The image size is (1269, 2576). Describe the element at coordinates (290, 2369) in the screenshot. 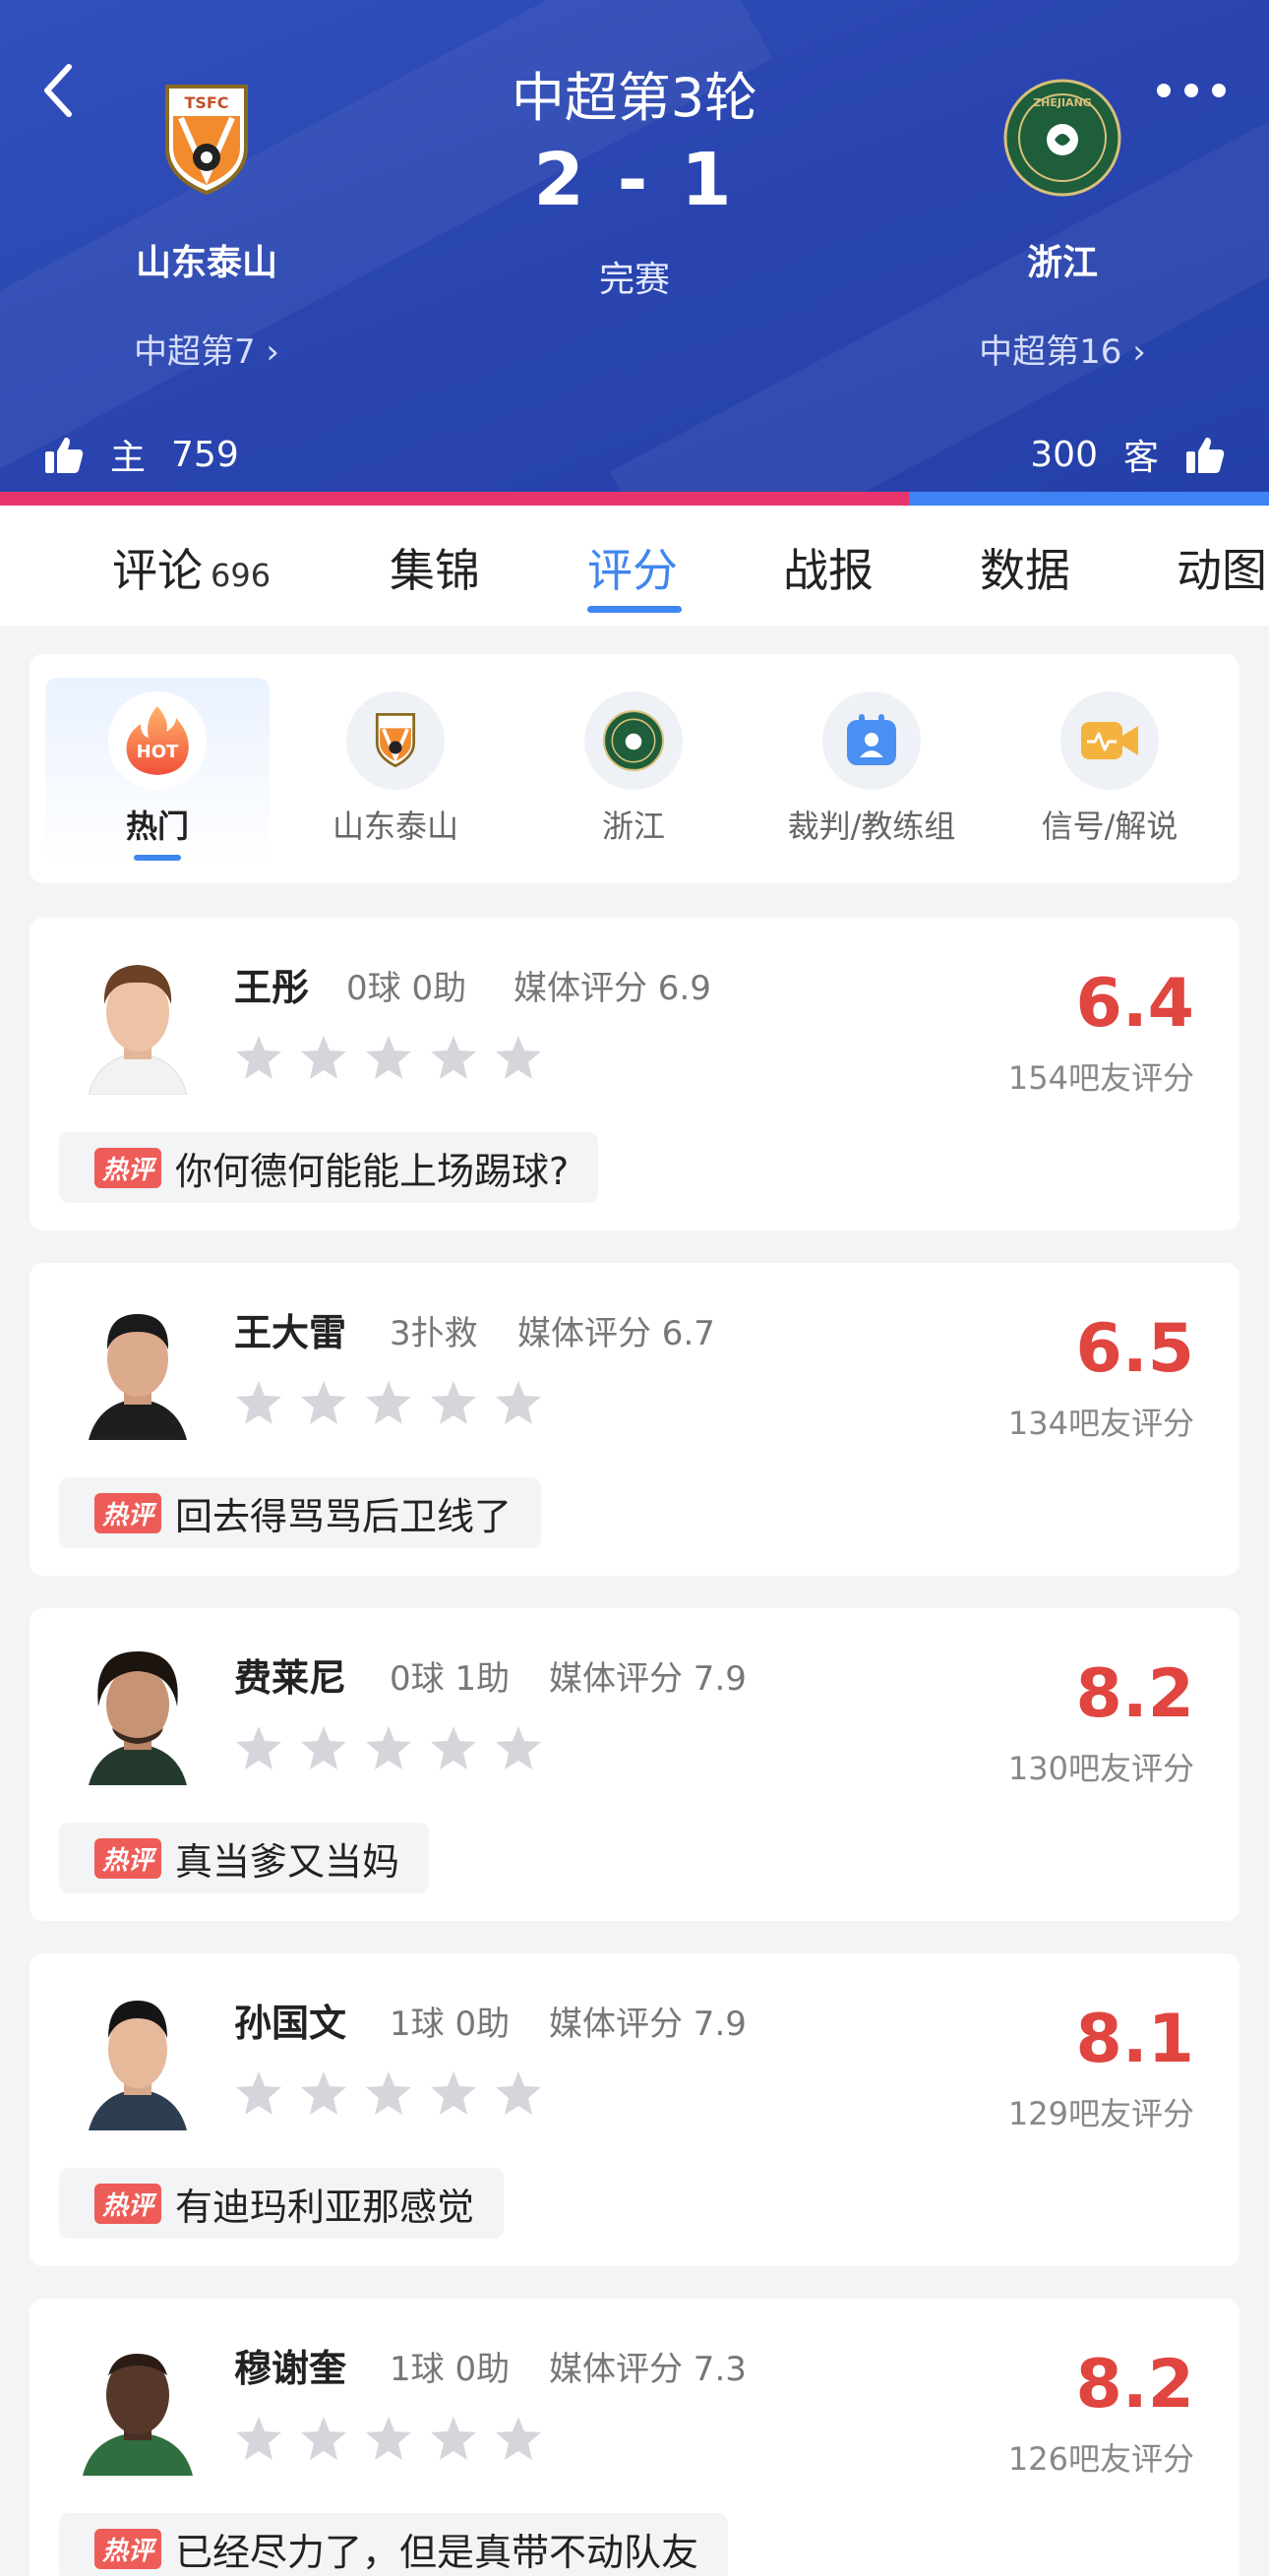

I see `player-name: 穆谢奎` at that location.